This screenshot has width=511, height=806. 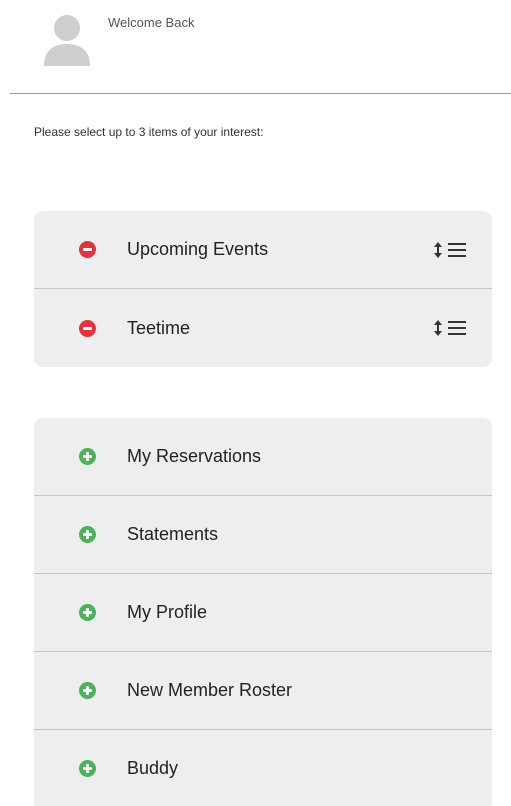 What do you see at coordinates (151, 22) in the screenshot?
I see `welcome-text: Welcome Back` at bounding box center [151, 22].